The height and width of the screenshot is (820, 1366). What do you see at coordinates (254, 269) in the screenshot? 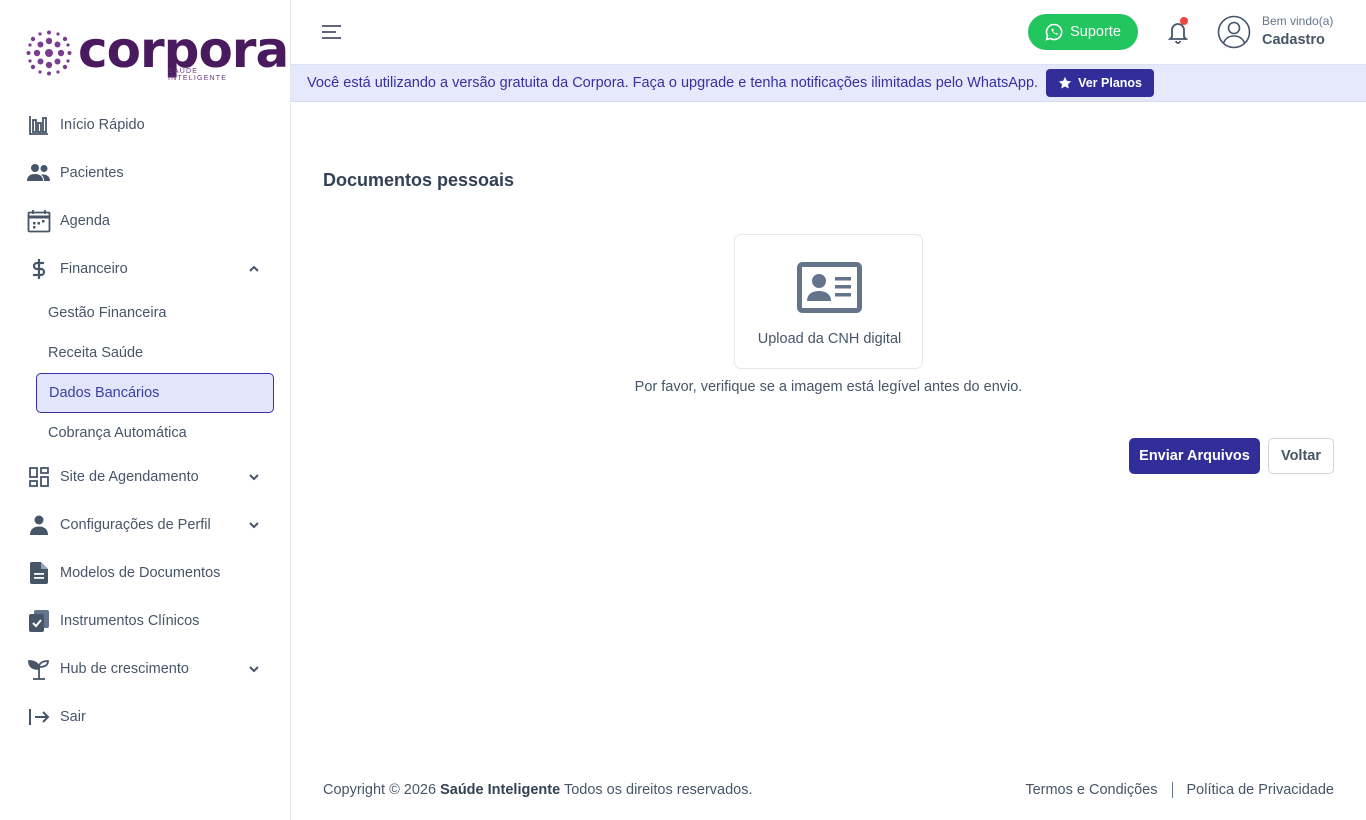
I see `chevron-up-icon` at bounding box center [254, 269].